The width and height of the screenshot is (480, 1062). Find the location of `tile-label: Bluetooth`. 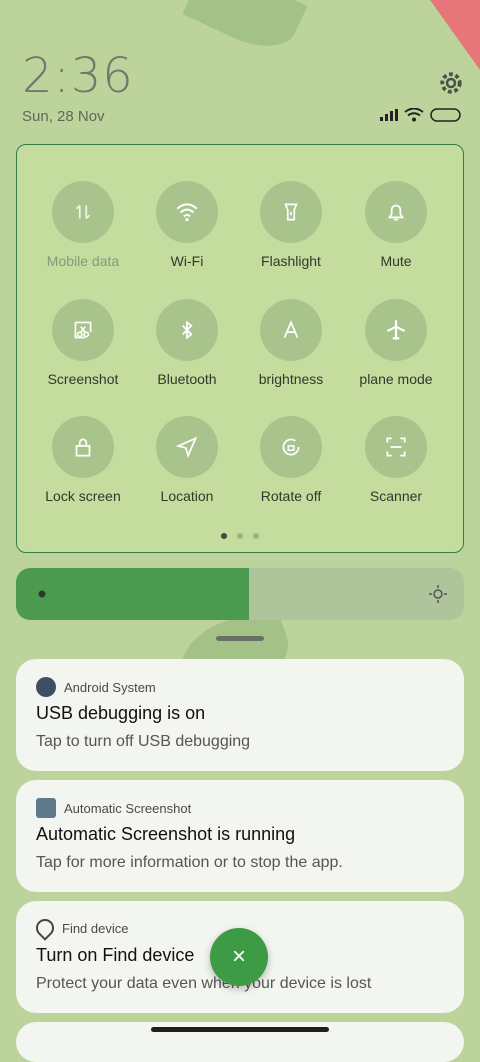

tile-label: Bluetooth is located at coordinates (187, 379).